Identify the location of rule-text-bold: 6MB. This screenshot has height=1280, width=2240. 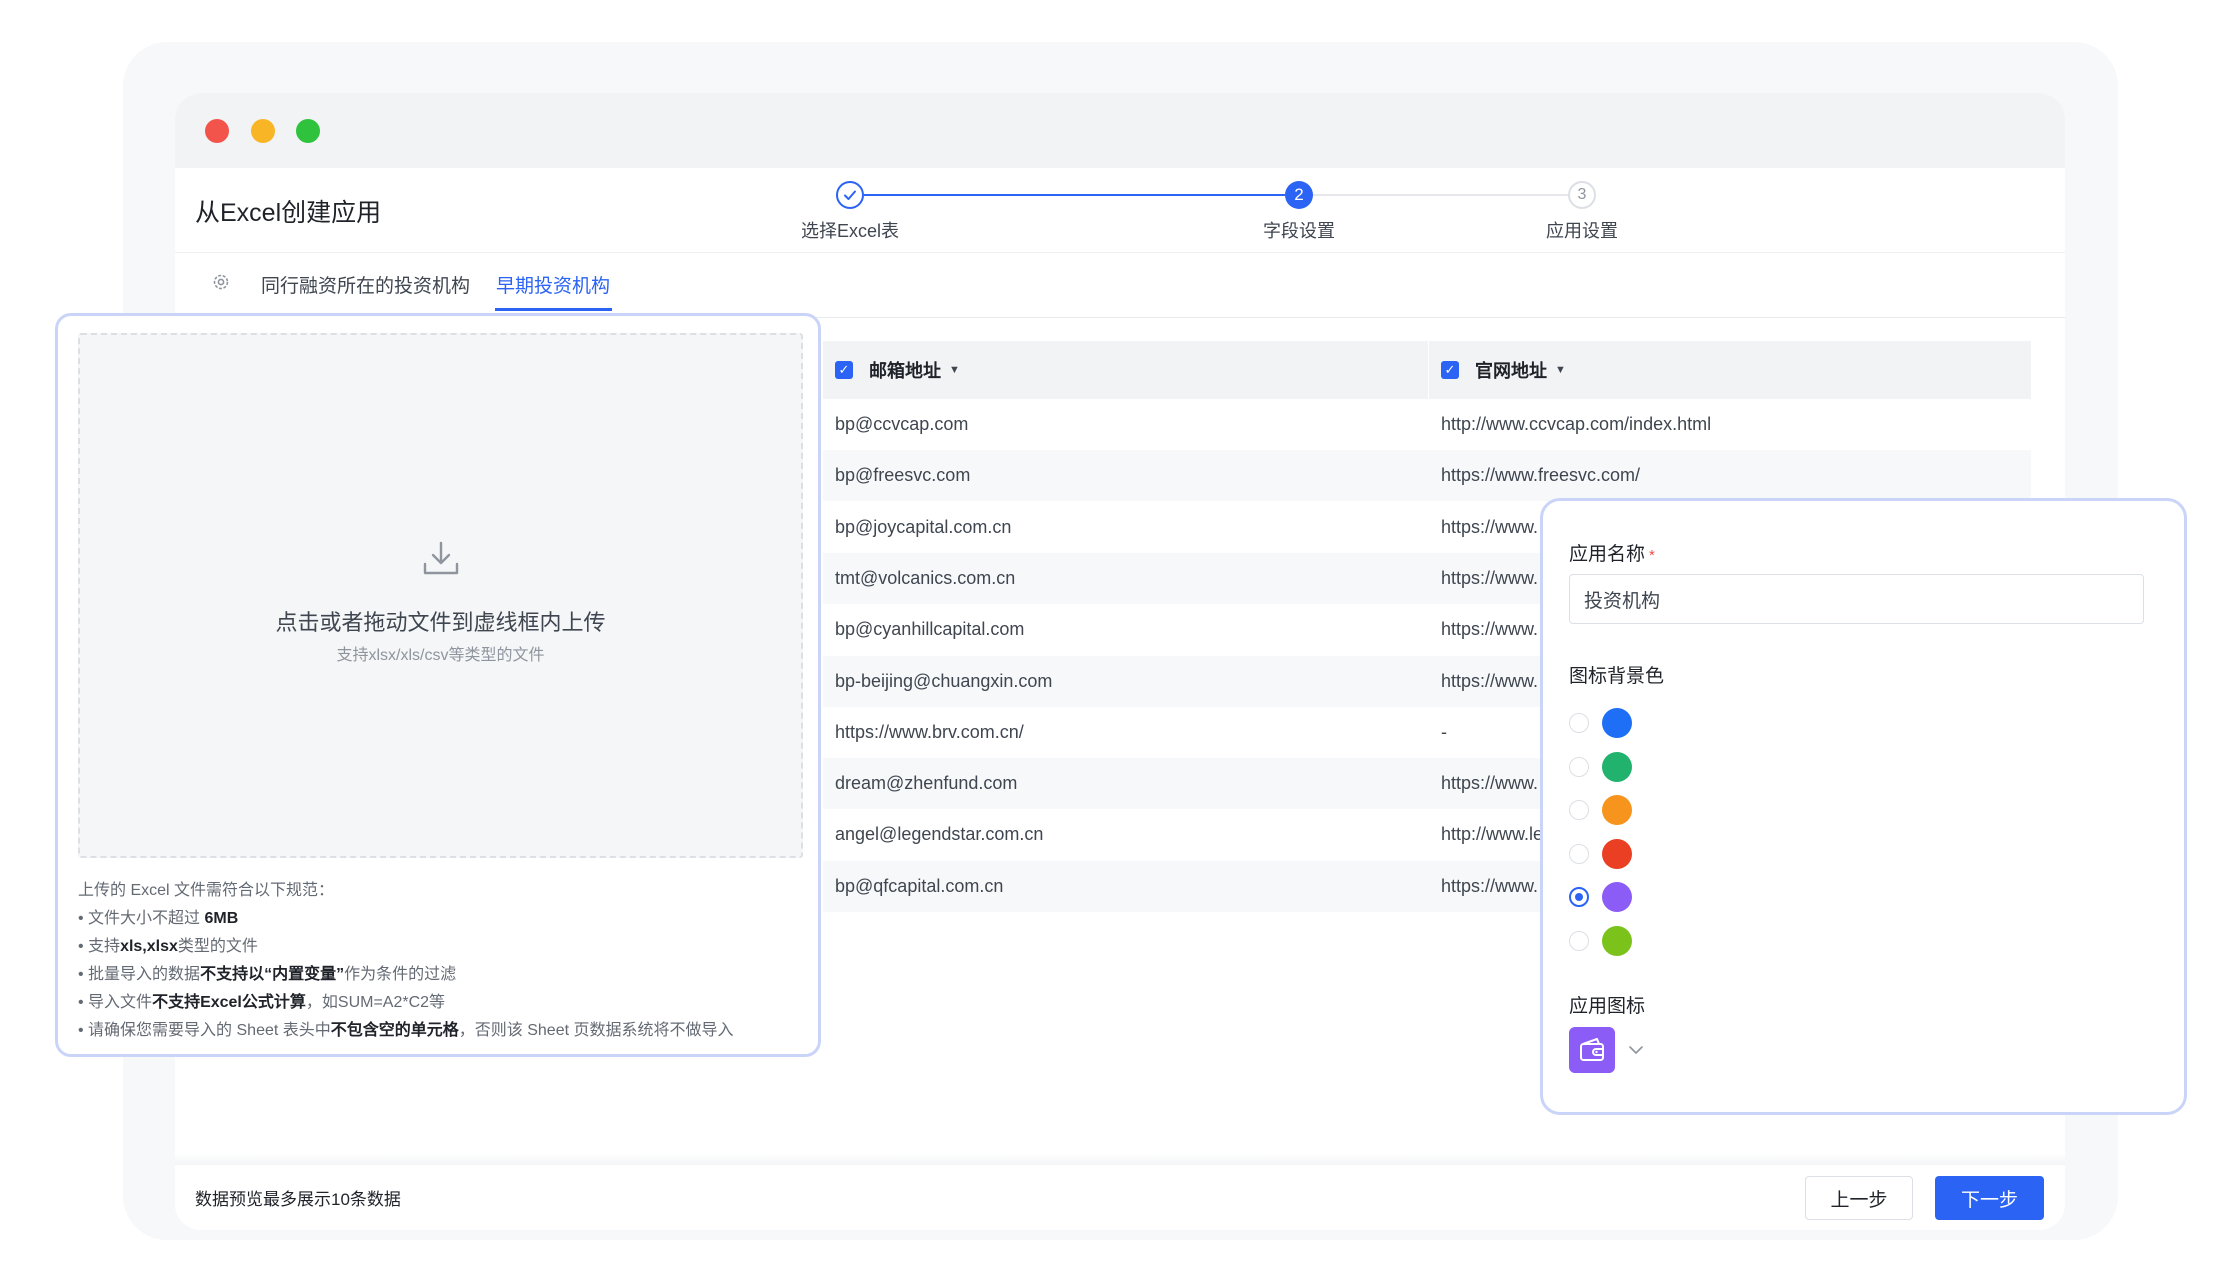
(221, 918).